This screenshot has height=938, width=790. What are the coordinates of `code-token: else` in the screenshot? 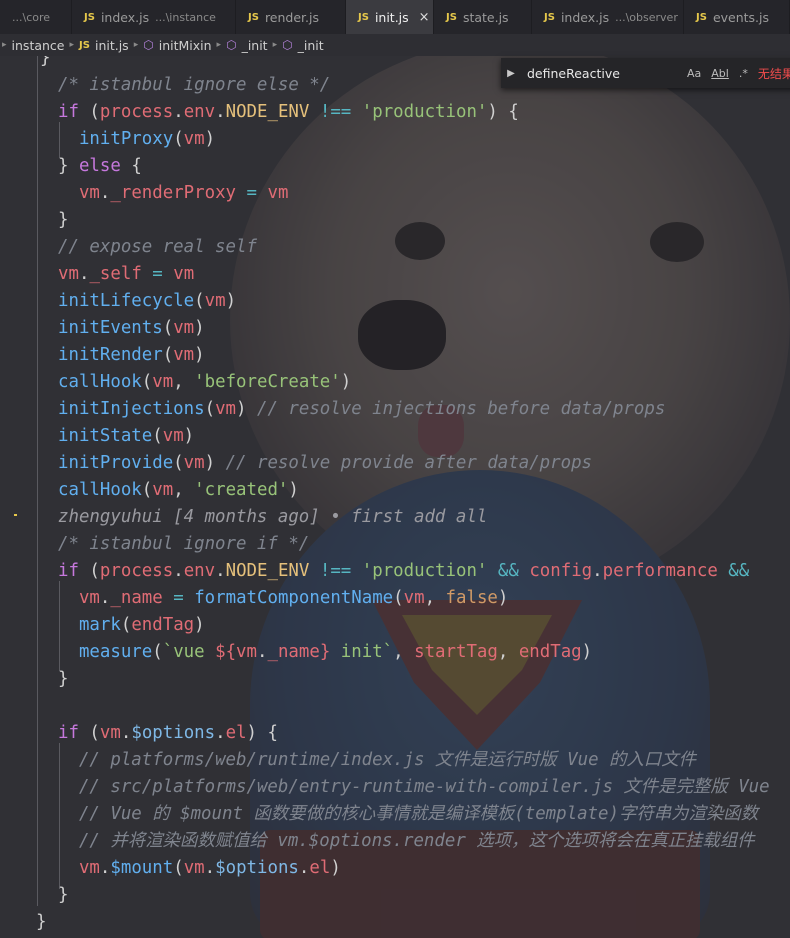 It's located at (99, 166).